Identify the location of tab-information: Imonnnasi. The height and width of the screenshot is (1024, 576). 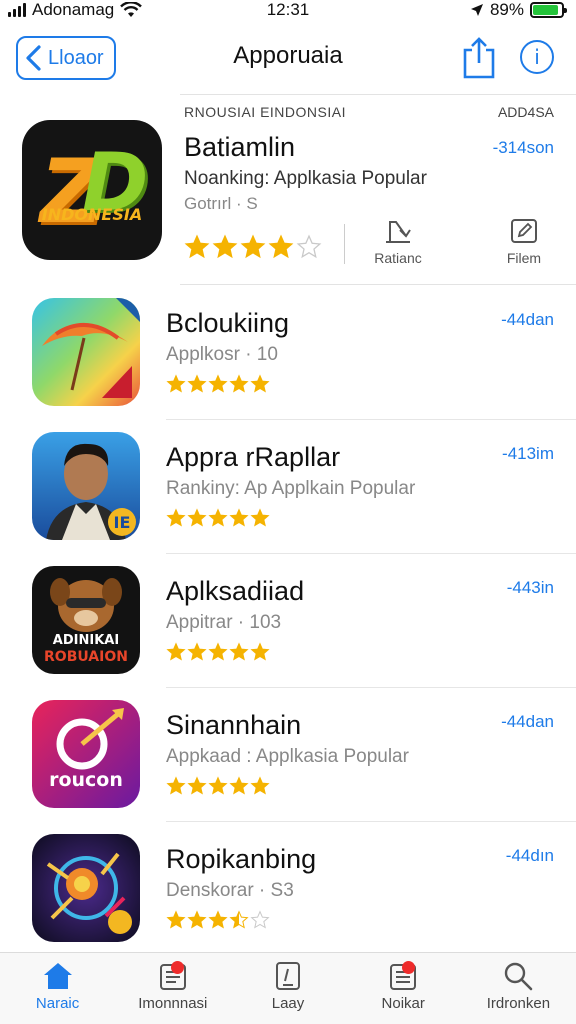
(172, 988).